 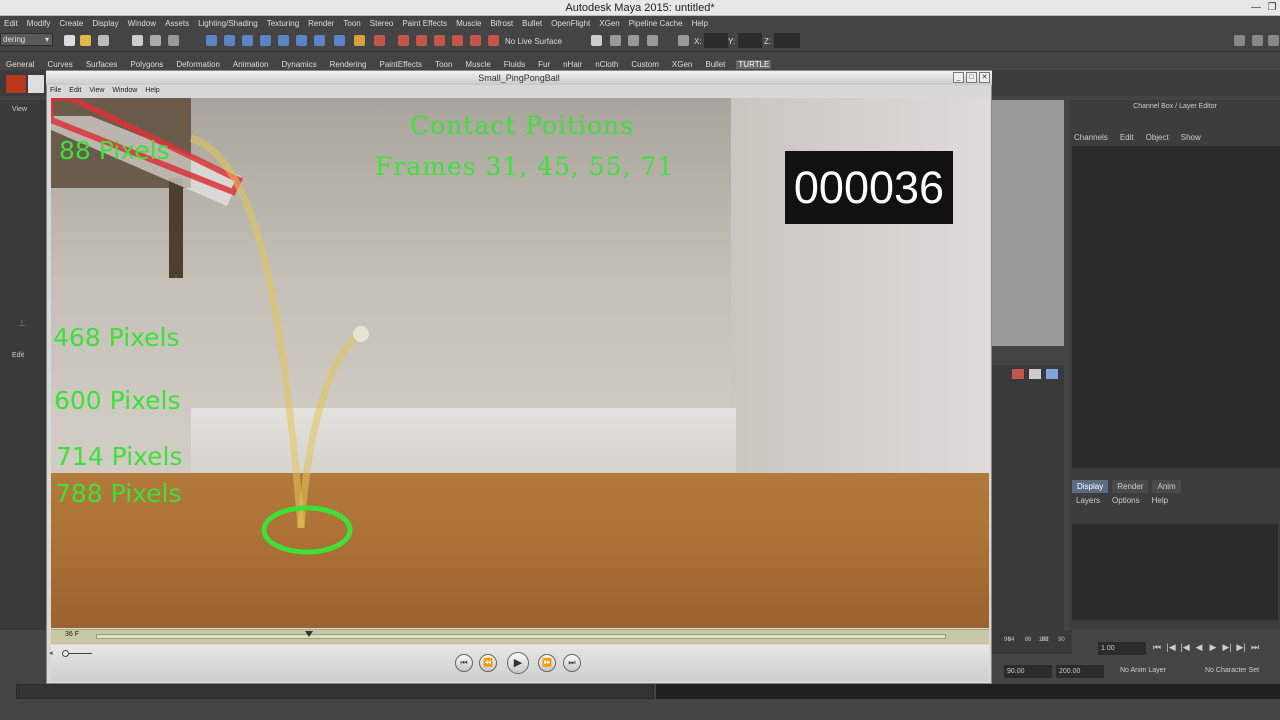 What do you see at coordinates (16, 84) in the screenshot?
I see `turtle-render-icon` at bounding box center [16, 84].